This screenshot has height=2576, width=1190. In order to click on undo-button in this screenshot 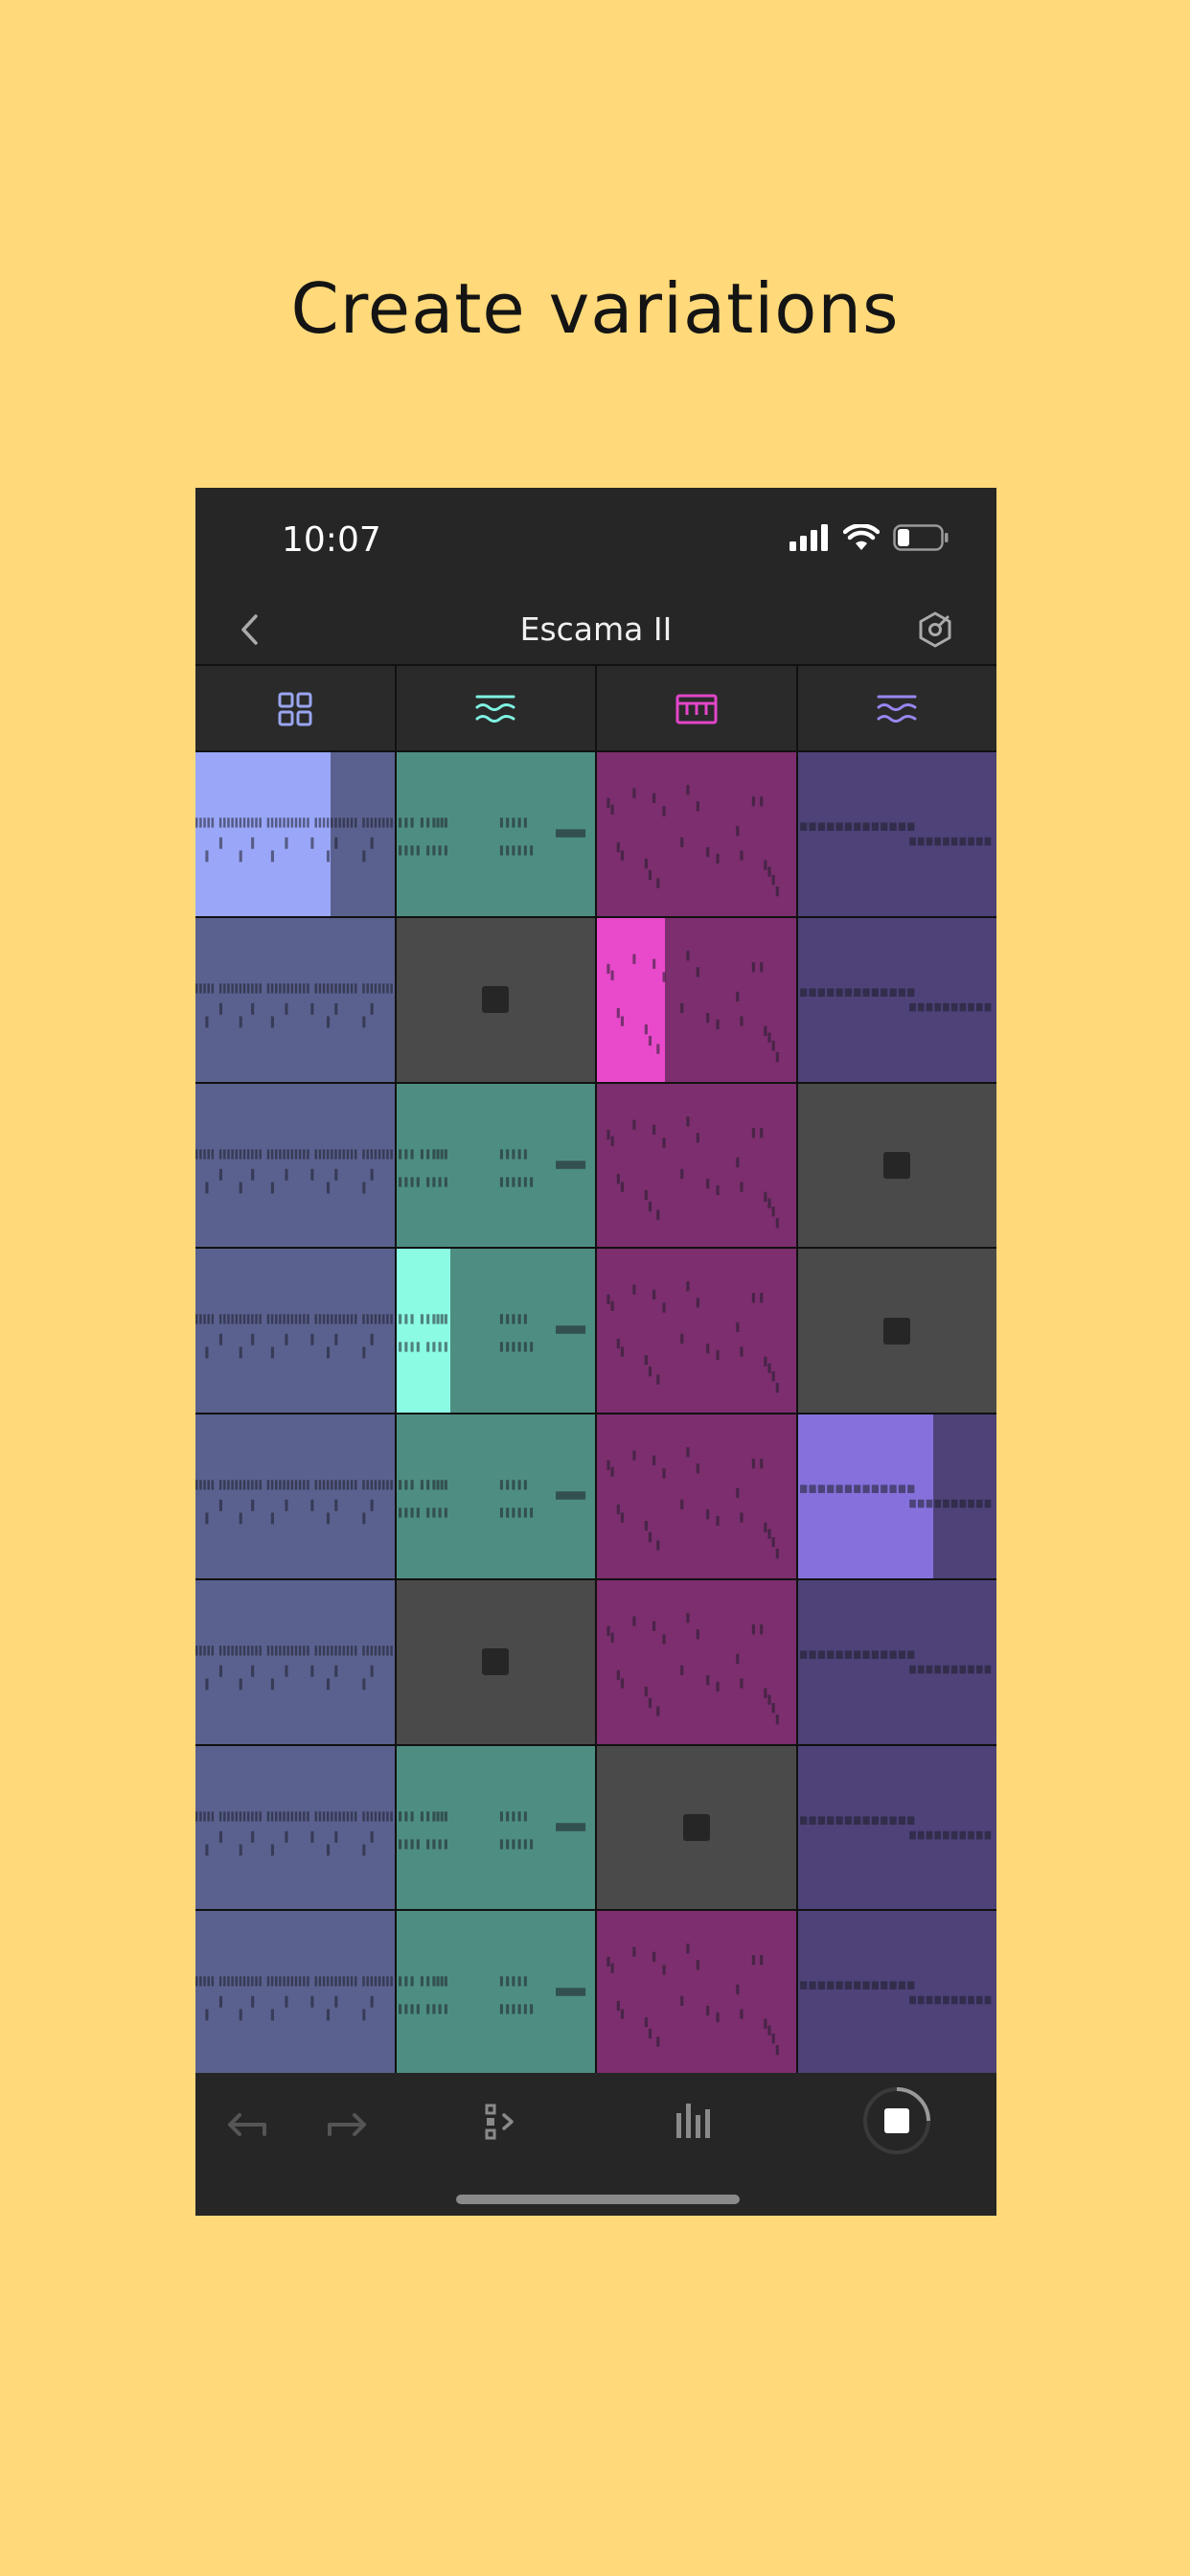, I will do `click(247, 2123)`.